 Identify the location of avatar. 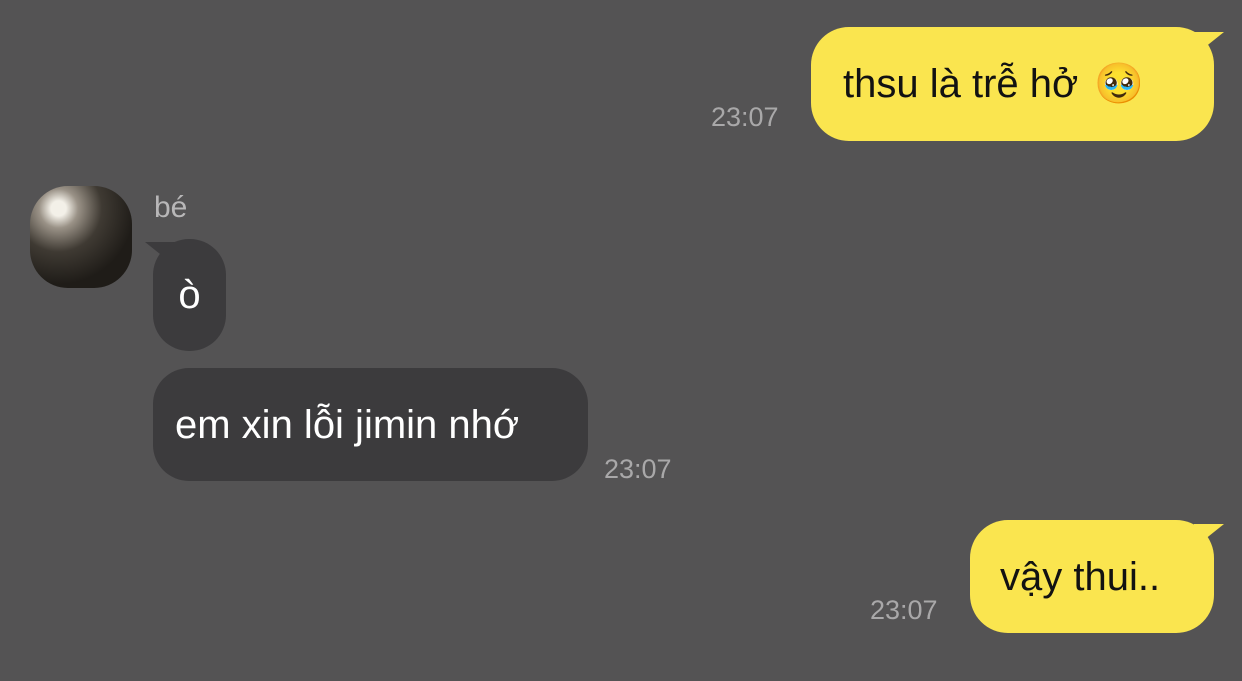
(81, 237).